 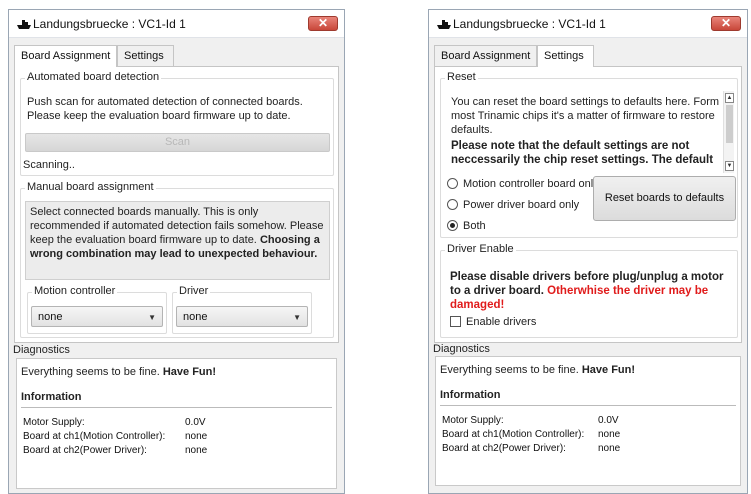 I want to click on enable-drivers-label: Enable drivers, so click(x=501, y=322).